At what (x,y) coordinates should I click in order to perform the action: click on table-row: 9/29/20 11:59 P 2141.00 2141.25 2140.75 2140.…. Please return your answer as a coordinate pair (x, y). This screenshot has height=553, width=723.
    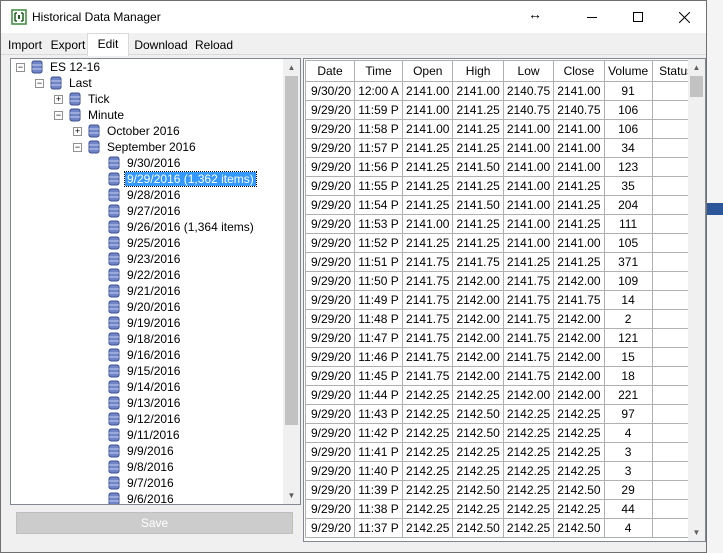
    Looking at the image, I should click on (502, 110).